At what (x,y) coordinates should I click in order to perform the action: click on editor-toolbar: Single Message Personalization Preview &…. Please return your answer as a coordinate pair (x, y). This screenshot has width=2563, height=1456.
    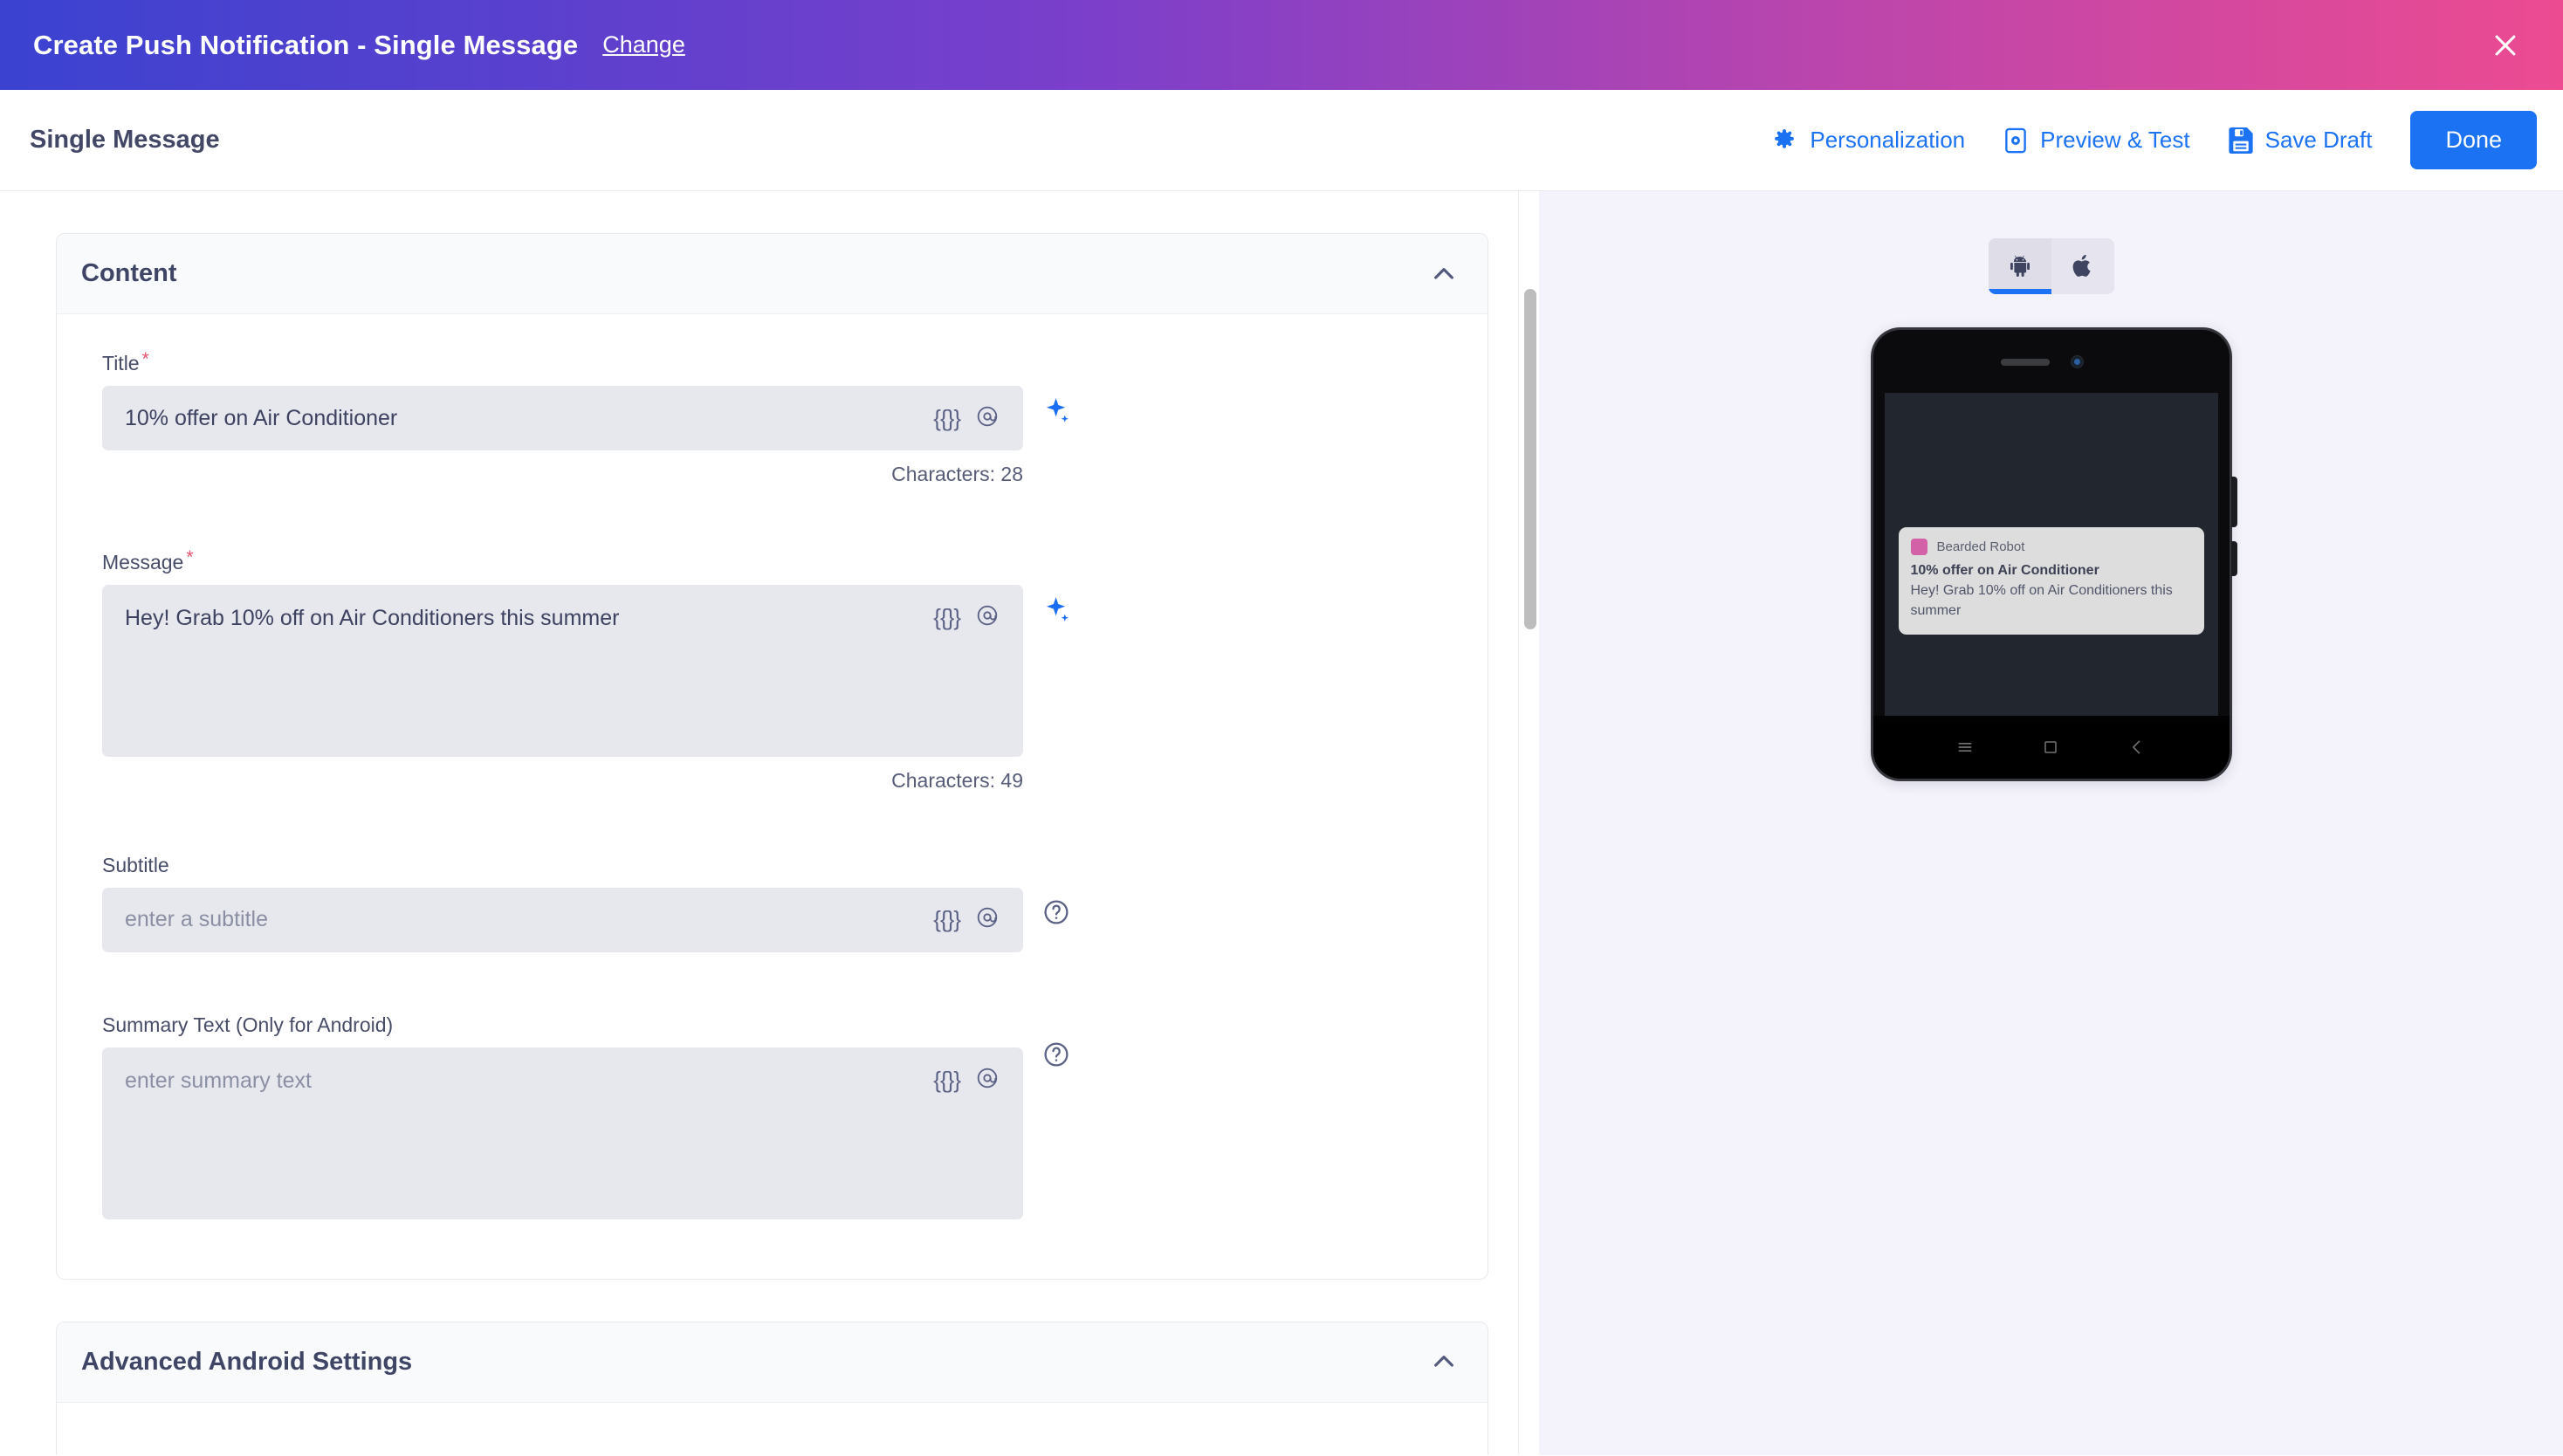
    Looking at the image, I should click on (1281, 140).